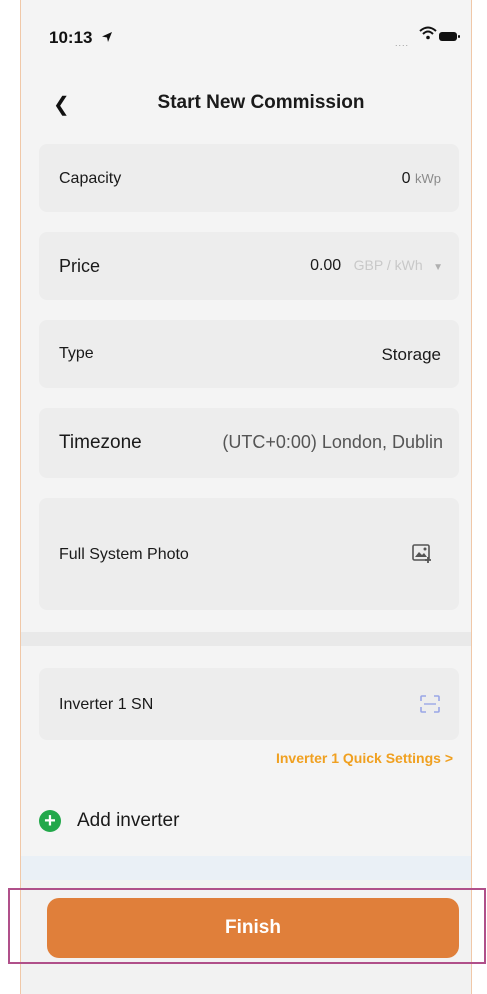 The image size is (487, 994). I want to click on finish-button: Finish, so click(253, 928).